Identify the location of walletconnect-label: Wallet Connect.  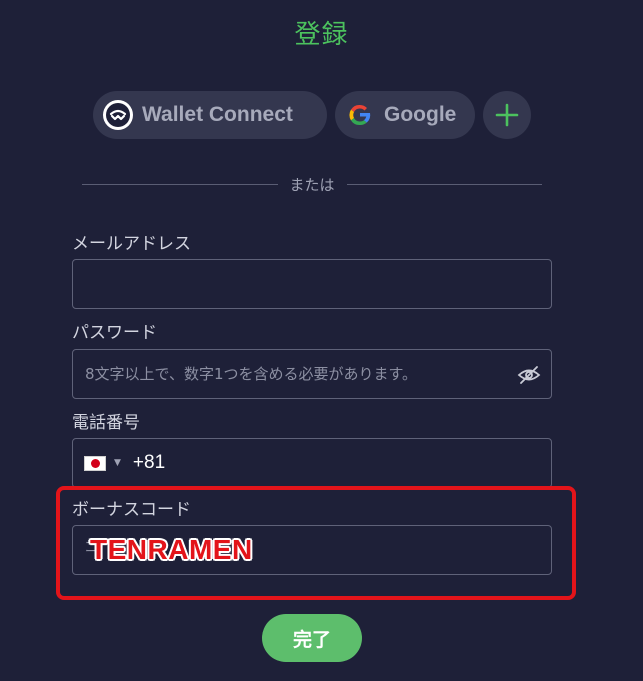
(217, 114).